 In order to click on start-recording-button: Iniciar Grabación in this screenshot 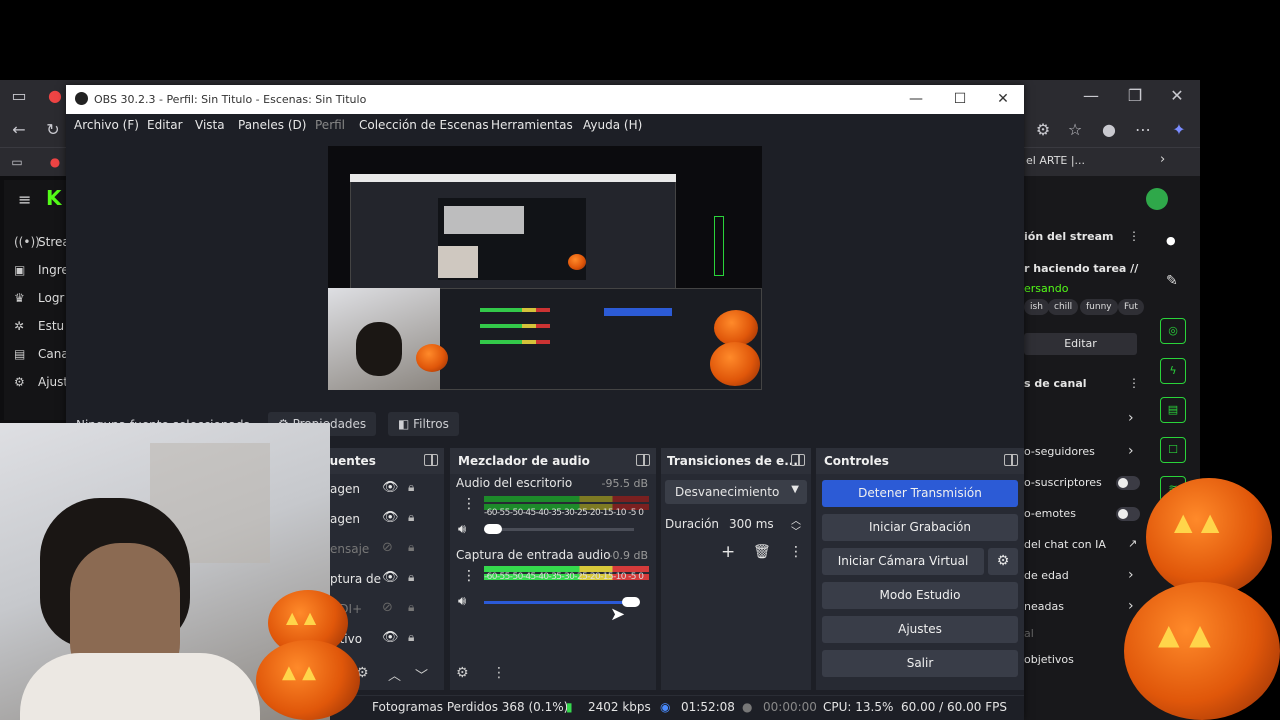, I will do `click(920, 527)`.